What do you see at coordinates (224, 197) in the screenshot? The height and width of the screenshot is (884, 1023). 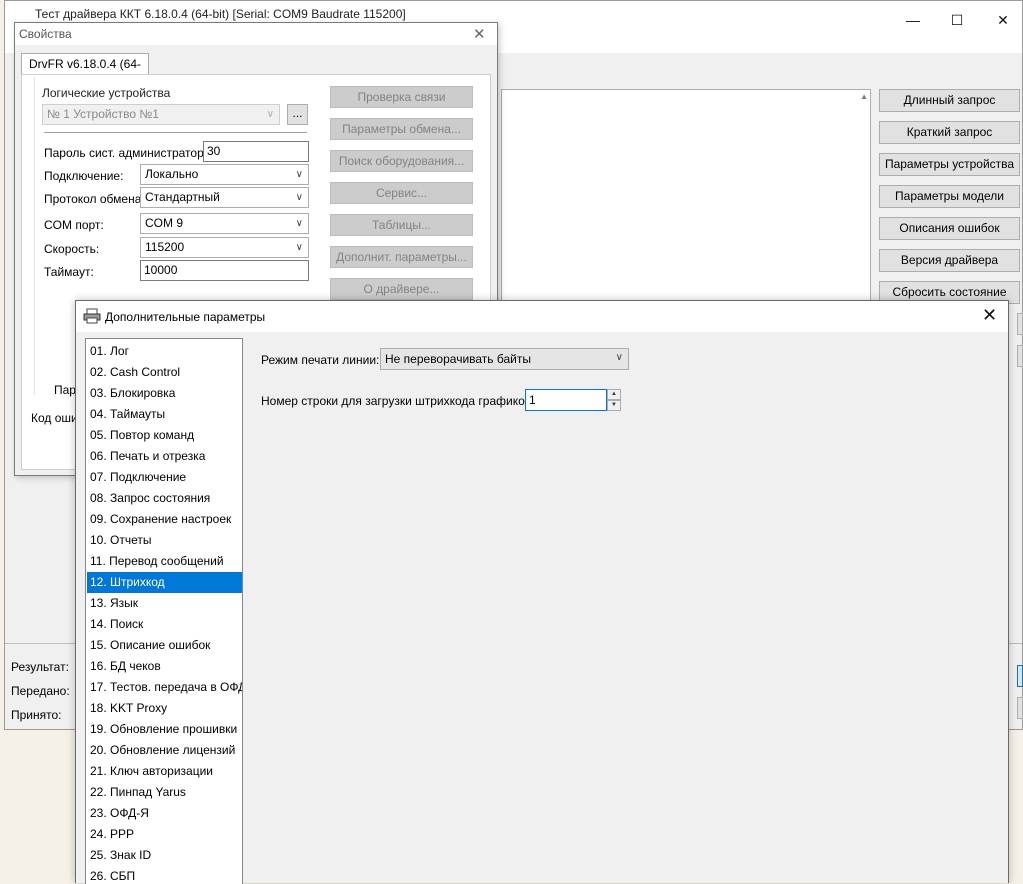 I see `protocol-select: Стандартный ∨` at bounding box center [224, 197].